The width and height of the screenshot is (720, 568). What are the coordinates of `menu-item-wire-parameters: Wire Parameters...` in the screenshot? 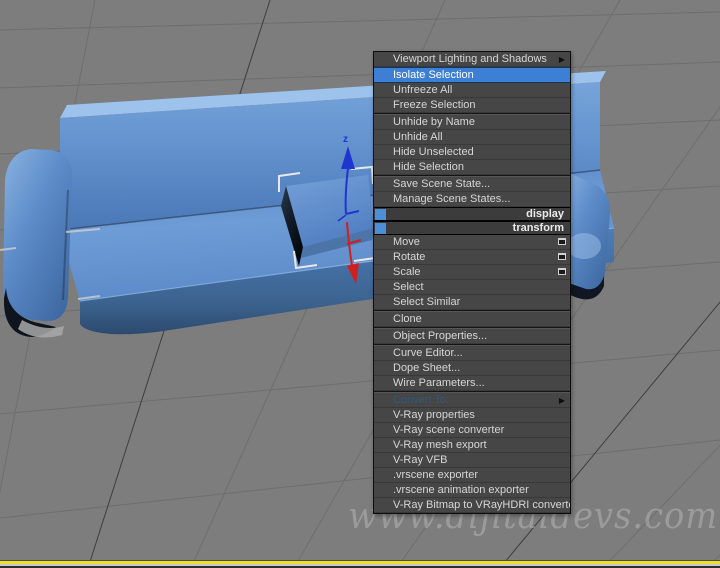 It's located at (472, 383).